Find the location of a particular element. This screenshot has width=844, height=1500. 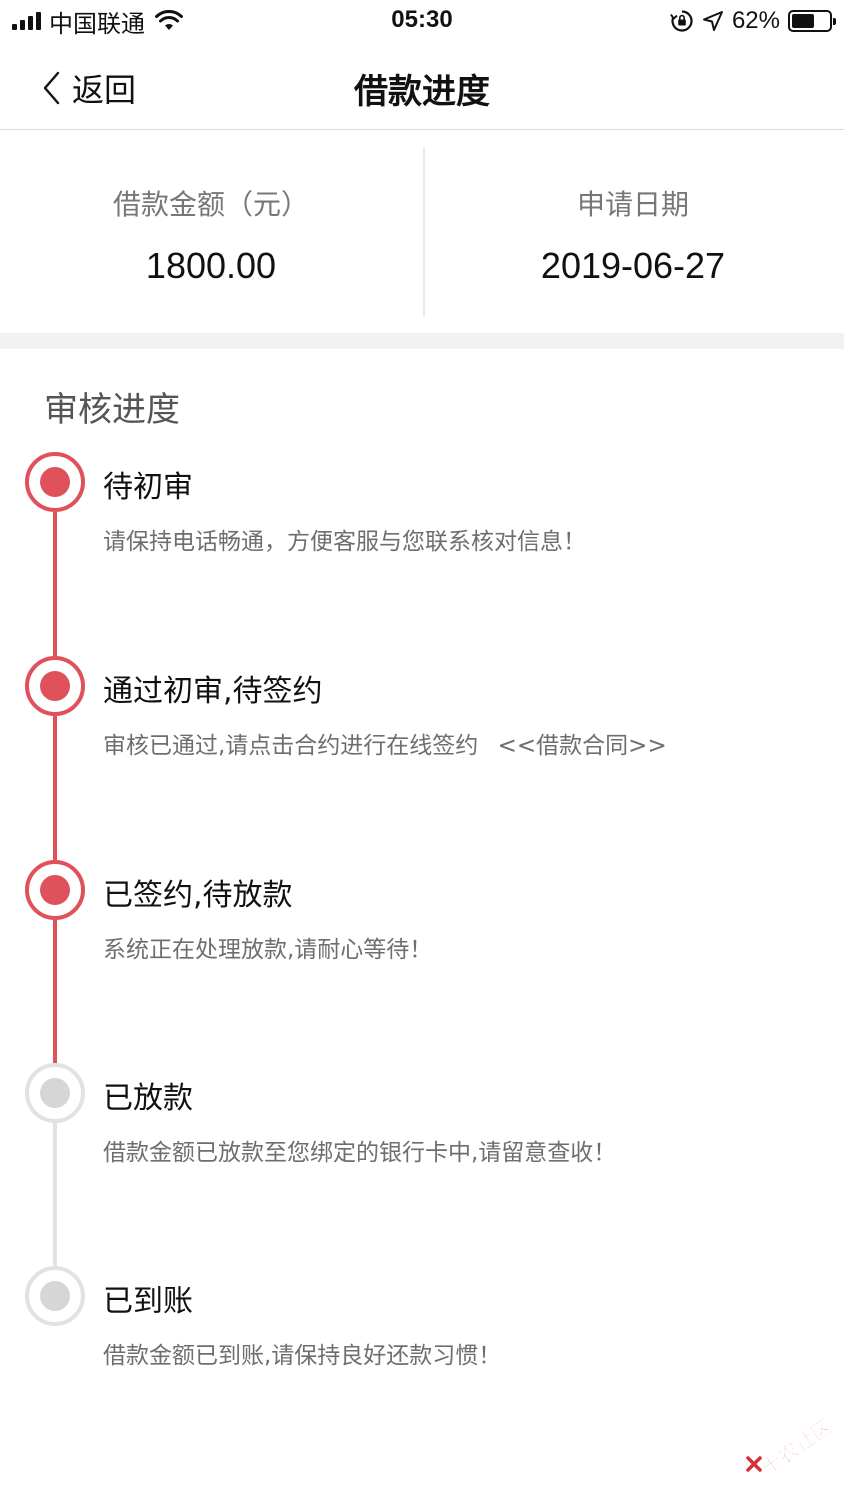

progress-section-title: 审核进度 is located at coordinates (112, 410).